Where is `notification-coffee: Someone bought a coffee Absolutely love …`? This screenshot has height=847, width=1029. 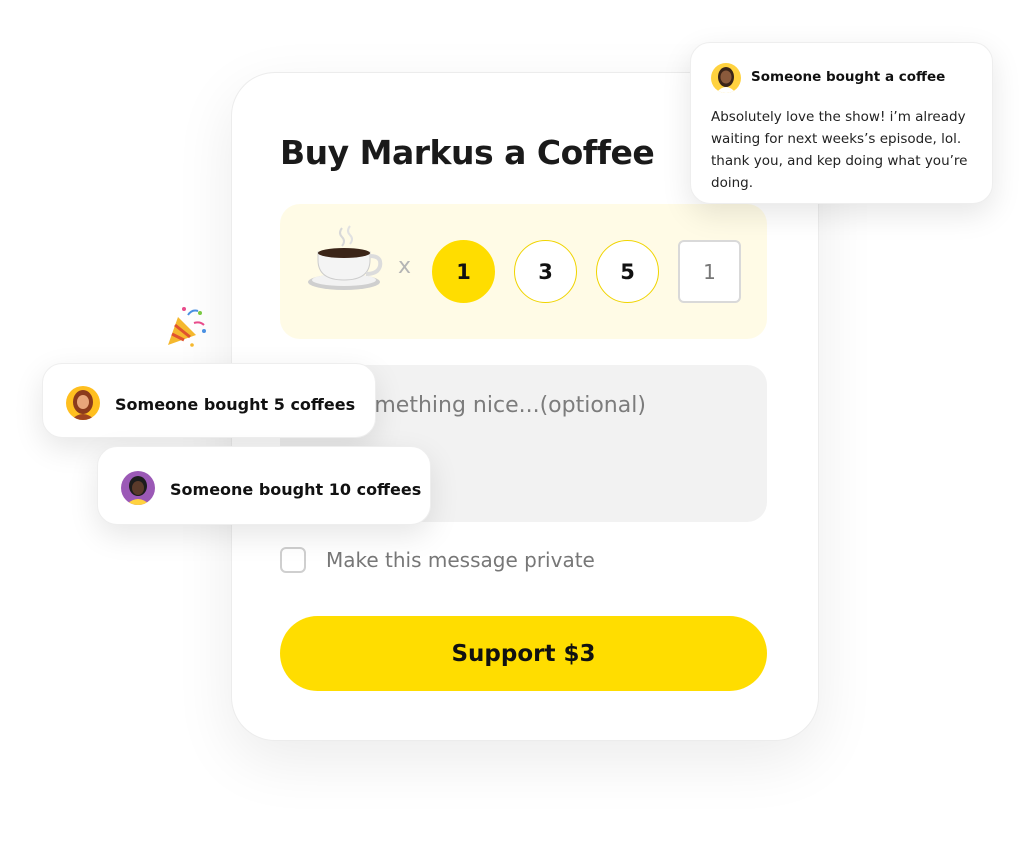
notification-coffee: Someone bought a coffee Absolutely love … is located at coordinates (841, 123).